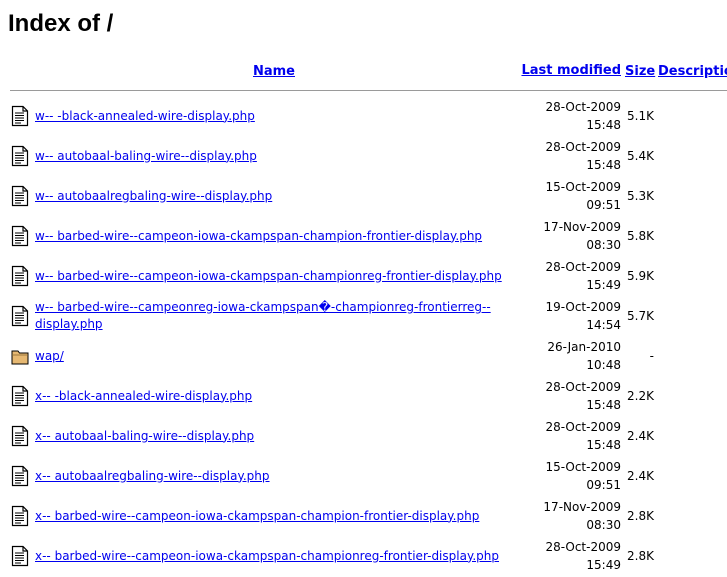  Describe the element at coordinates (146, 156) in the screenshot. I see `file-link: w-- autobaal-baling-wire--display.php` at that location.